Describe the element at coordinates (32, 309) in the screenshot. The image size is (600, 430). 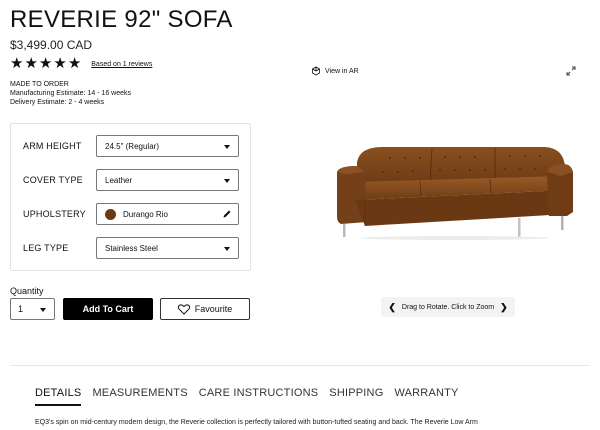
I see `quantity-dropdown: 1` at that location.